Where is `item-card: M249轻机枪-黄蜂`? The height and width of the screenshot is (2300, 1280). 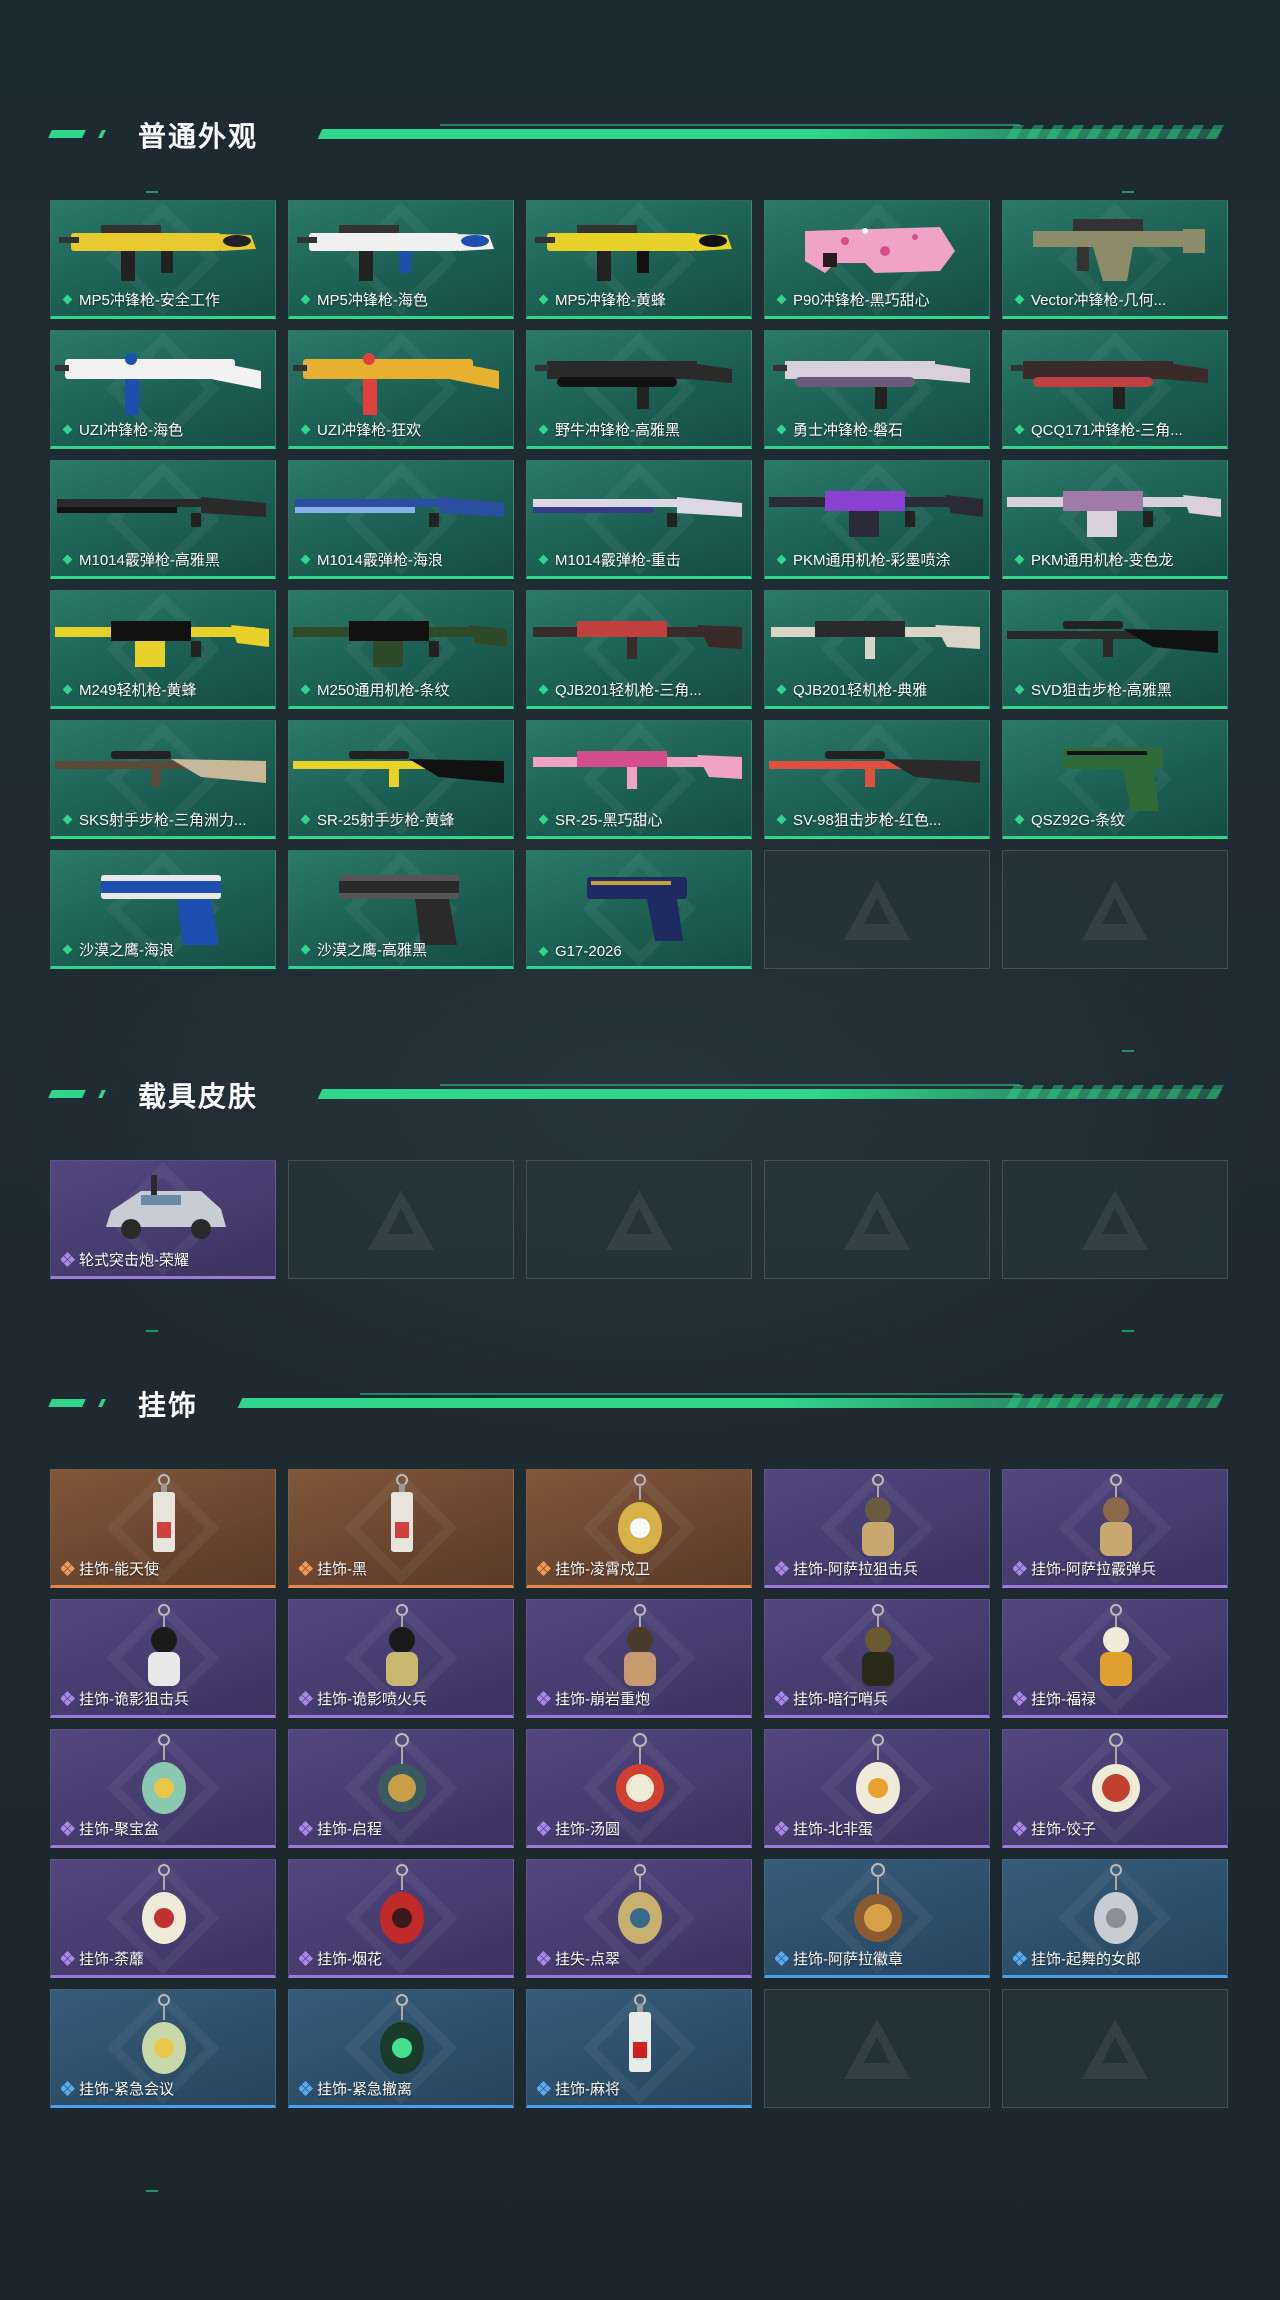
item-card: M249轻机枪-黄蜂 is located at coordinates (163, 649).